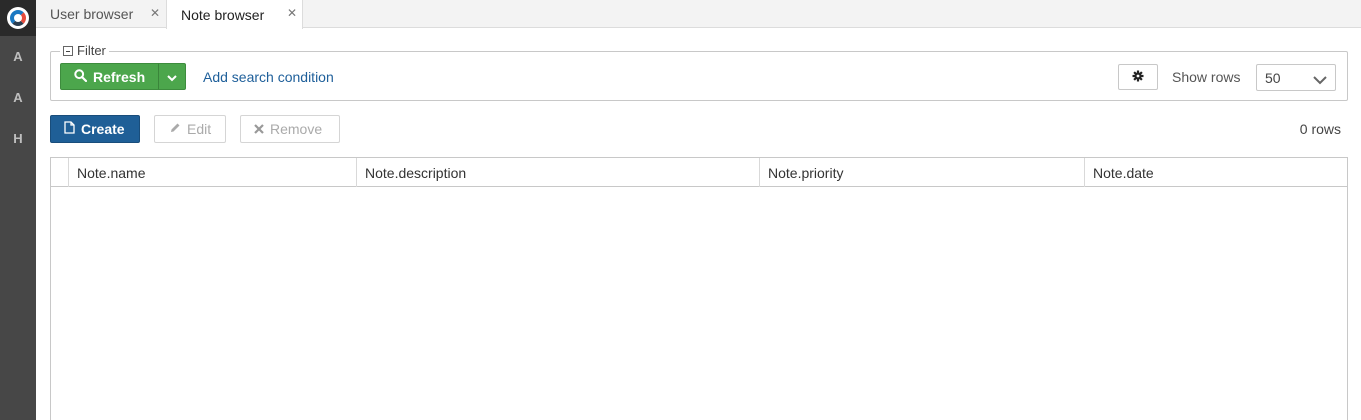 The image size is (1361, 420). What do you see at coordinates (1320, 129) in the screenshot?
I see `row-count: 0 rows` at bounding box center [1320, 129].